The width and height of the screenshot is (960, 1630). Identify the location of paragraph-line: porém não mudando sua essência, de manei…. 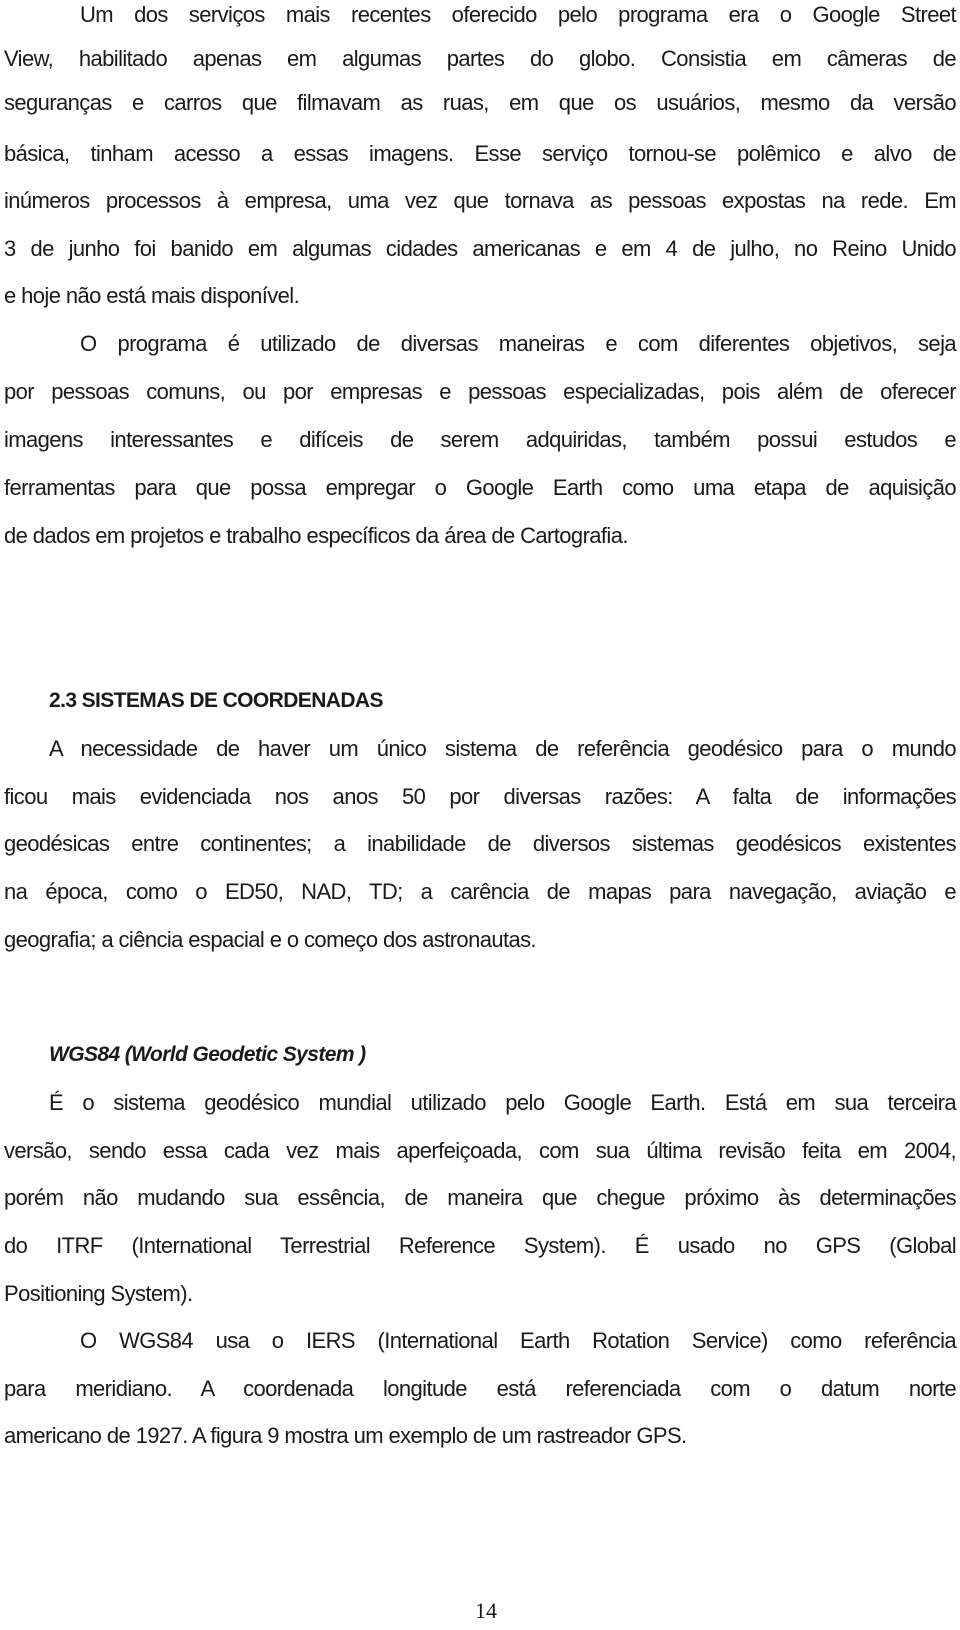
(480, 1197).